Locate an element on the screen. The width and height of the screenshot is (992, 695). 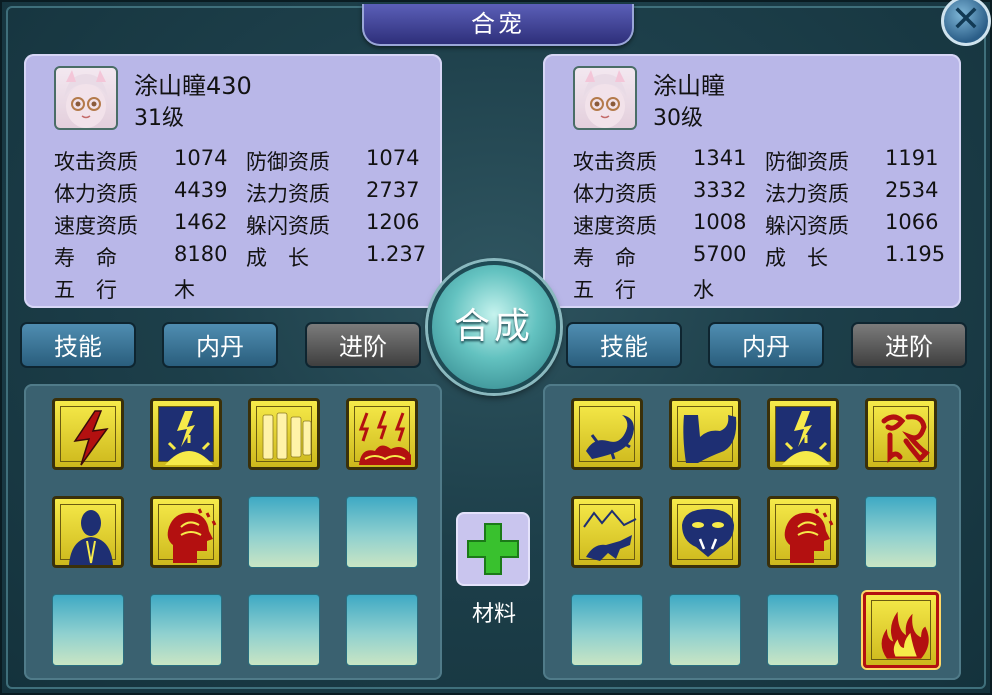
speed-value: 1008 is located at coordinates (720, 222).